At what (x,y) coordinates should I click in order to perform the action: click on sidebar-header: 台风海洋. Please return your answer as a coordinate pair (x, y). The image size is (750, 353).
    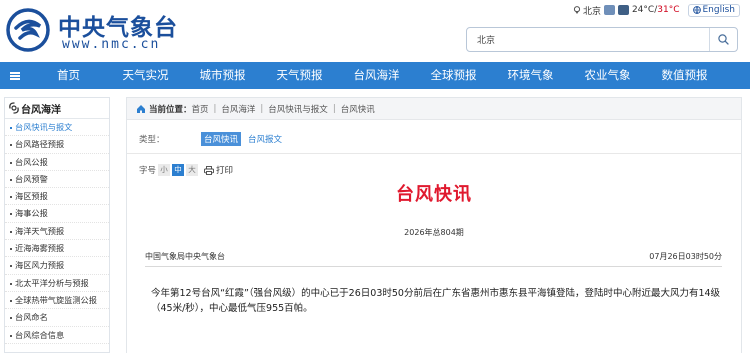
    Looking at the image, I should click on (57, 108).